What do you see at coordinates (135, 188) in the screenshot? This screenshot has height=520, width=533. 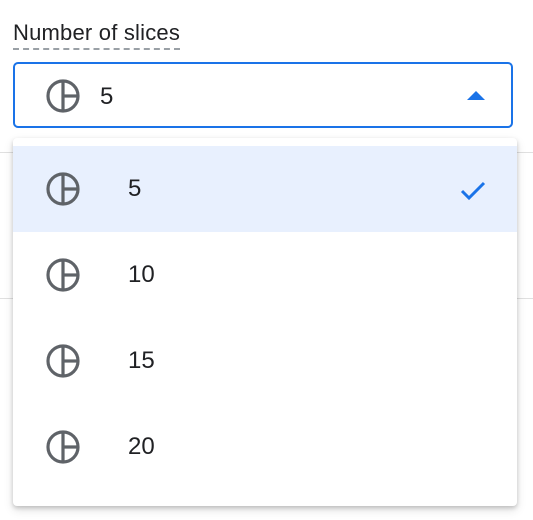 I see `menu-item-label: 5` at bounding box center [135, 188].